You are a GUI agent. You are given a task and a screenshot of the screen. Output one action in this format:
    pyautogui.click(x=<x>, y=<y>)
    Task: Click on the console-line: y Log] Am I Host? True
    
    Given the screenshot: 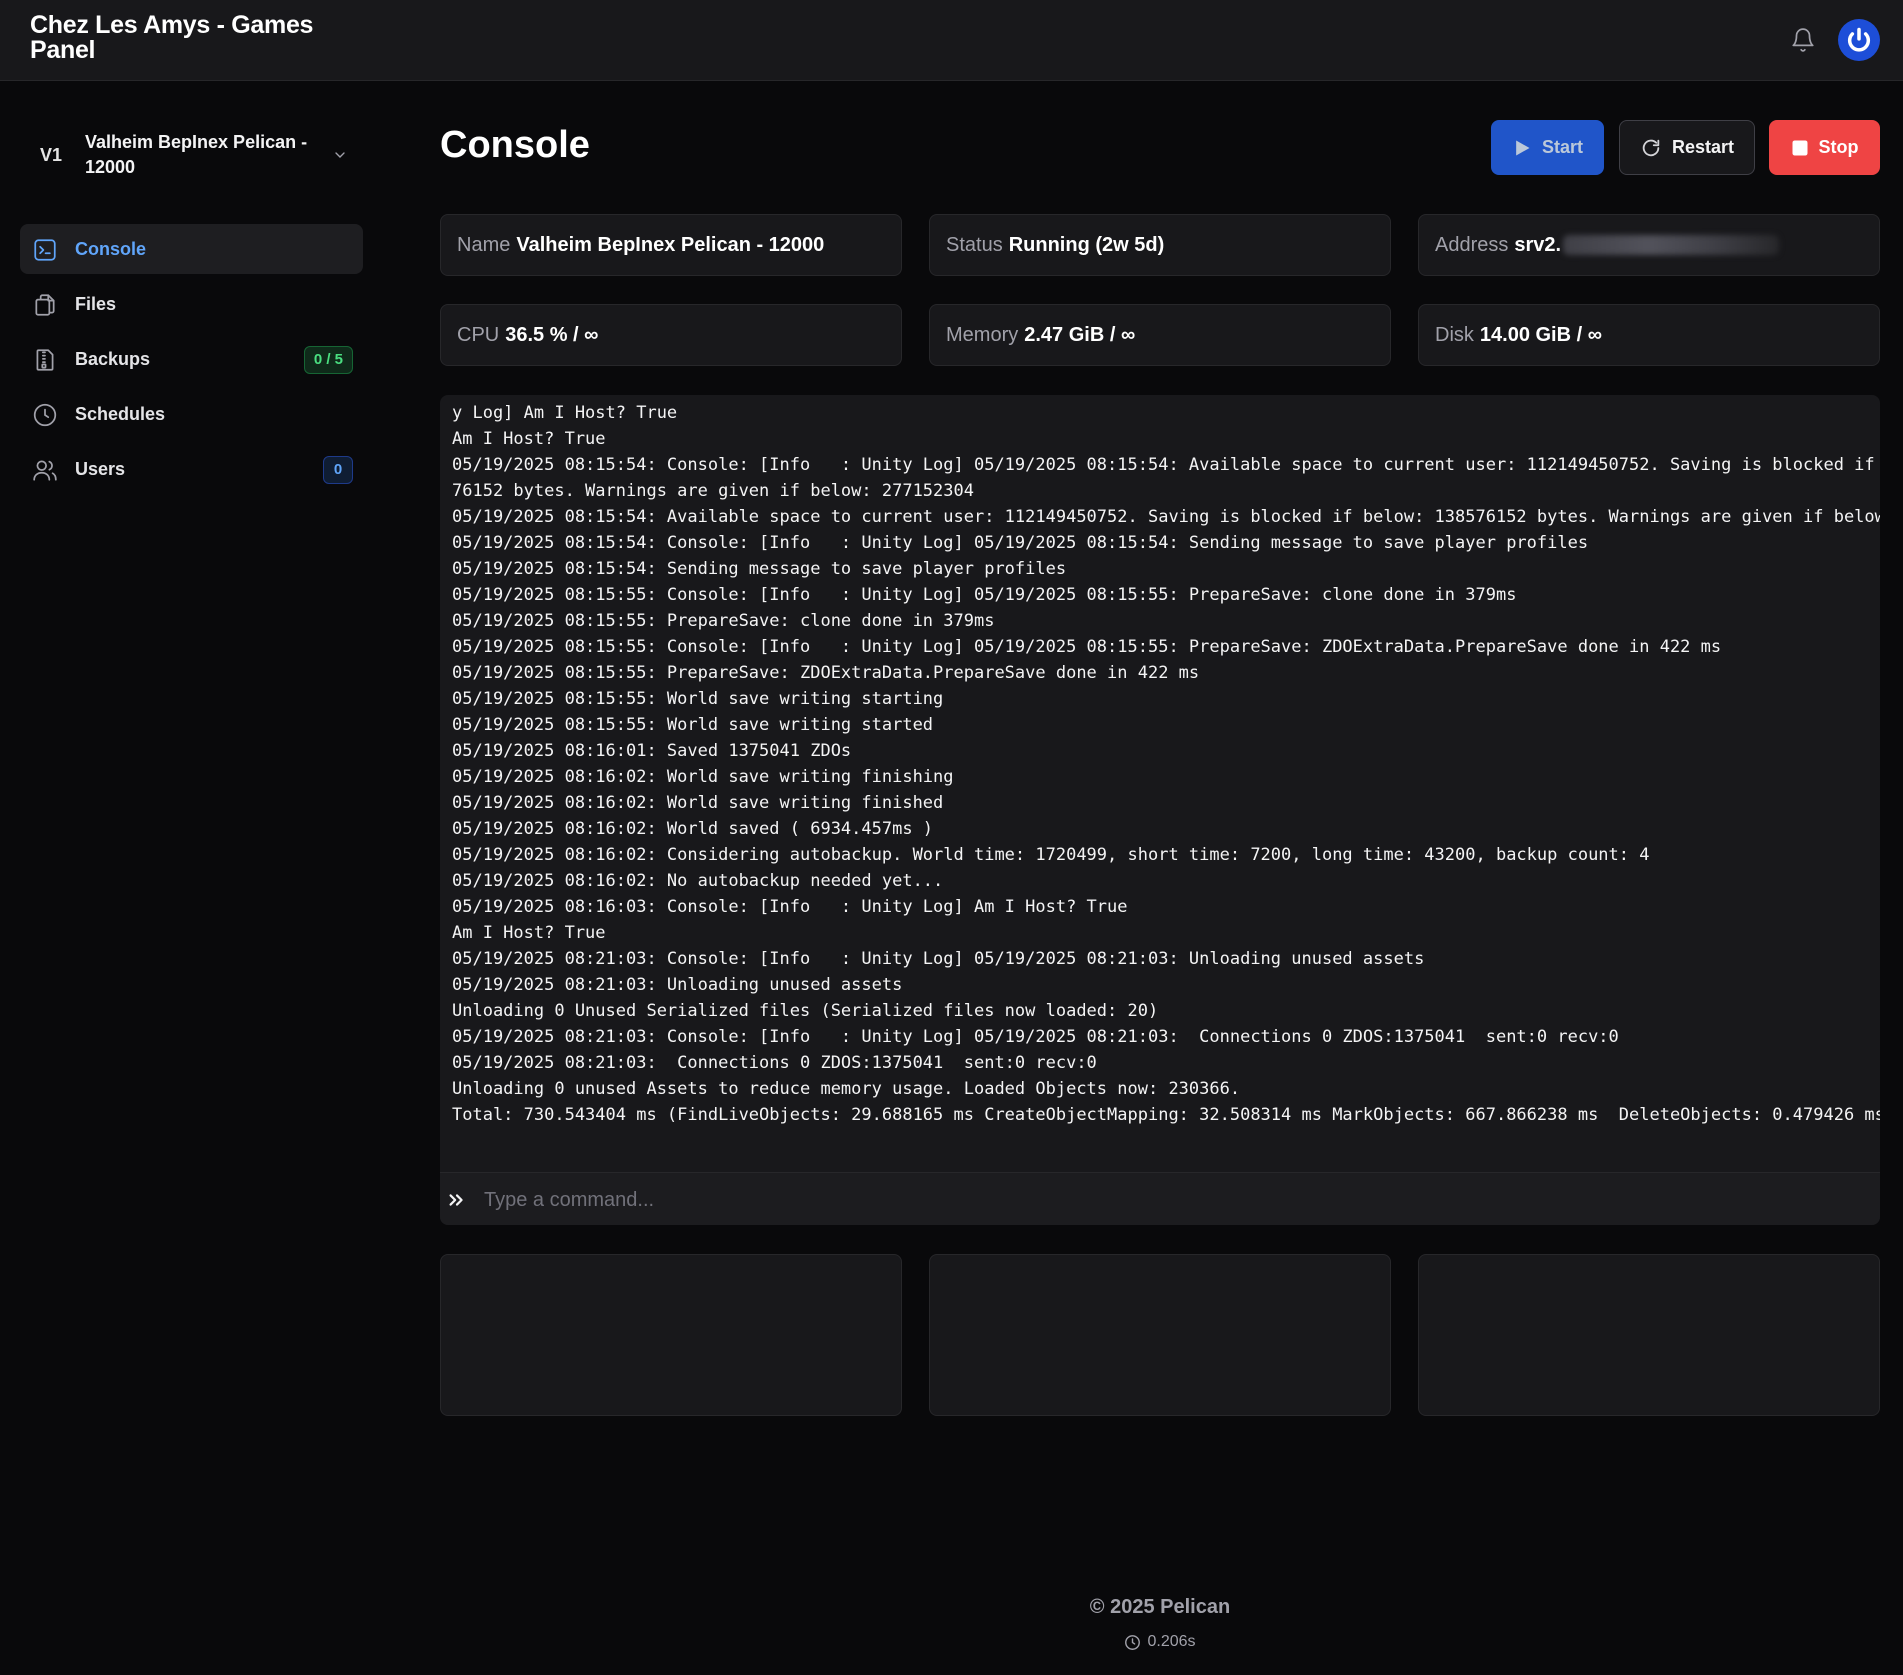 What is the action you would take?
    pyautogui.click(x=565, y=413)
    